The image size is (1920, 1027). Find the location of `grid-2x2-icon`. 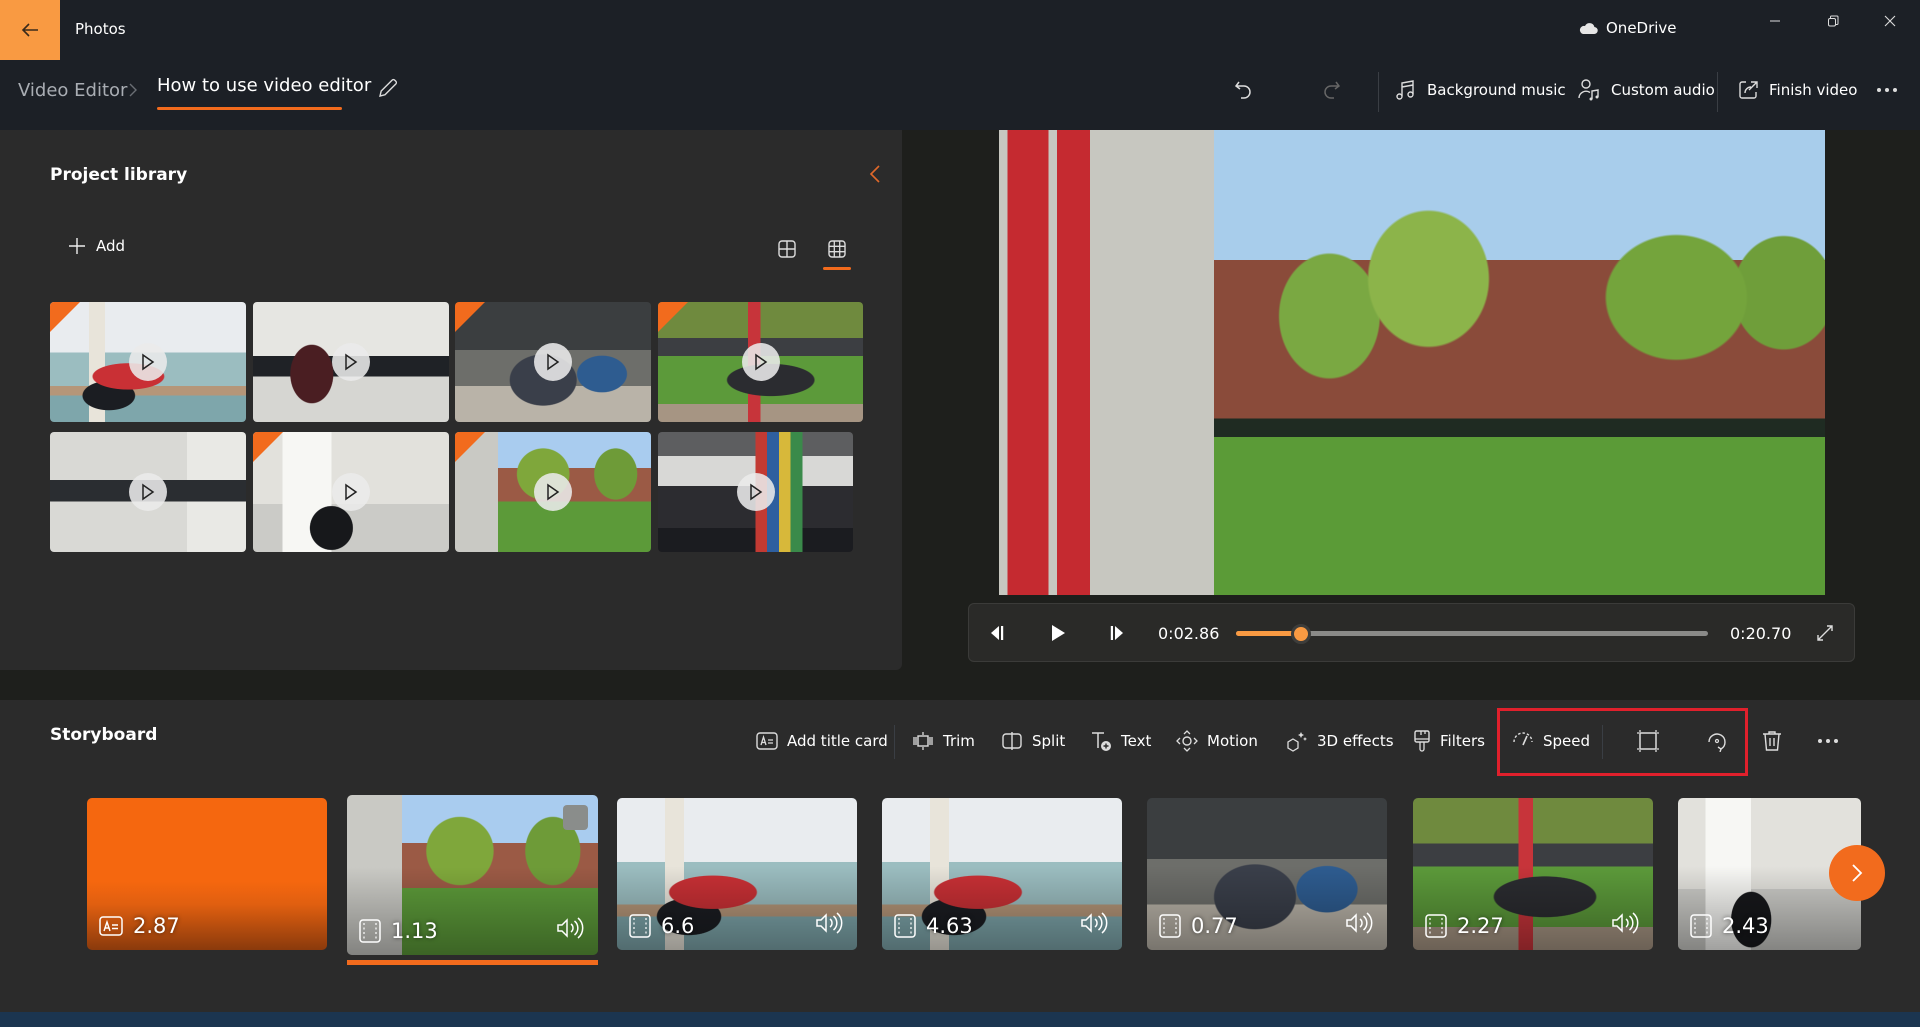

grid-2x2-icon is located at coordinates (787, 249).